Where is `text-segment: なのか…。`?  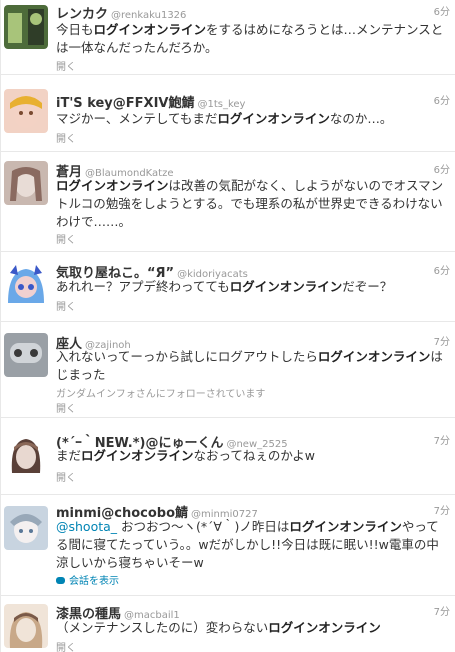
text-segment: なのか…。 is located at coordinates (361, 118).